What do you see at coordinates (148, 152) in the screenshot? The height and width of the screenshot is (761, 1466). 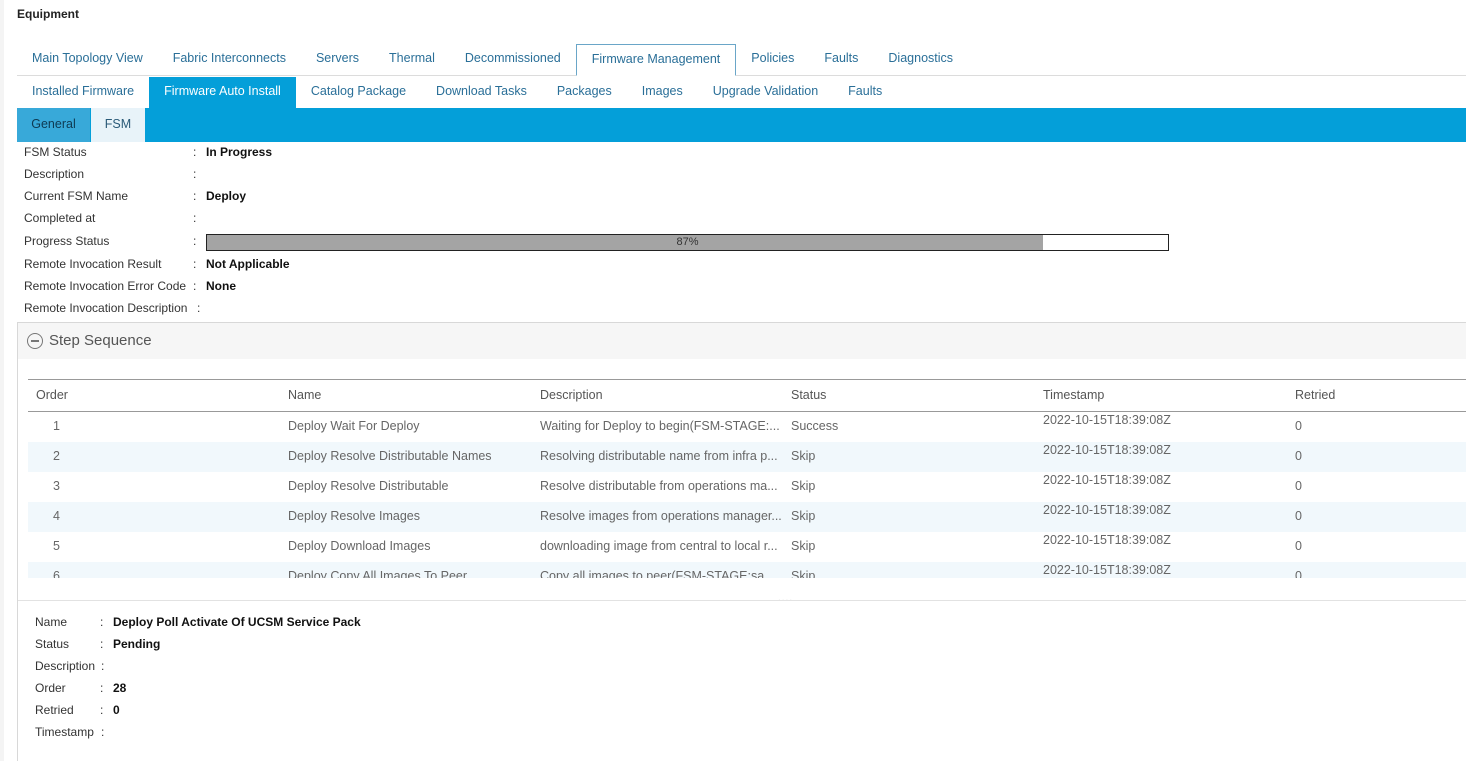 I see `fsm-status-row: FSM Status : In Progress` at bounding box center [148, 152].